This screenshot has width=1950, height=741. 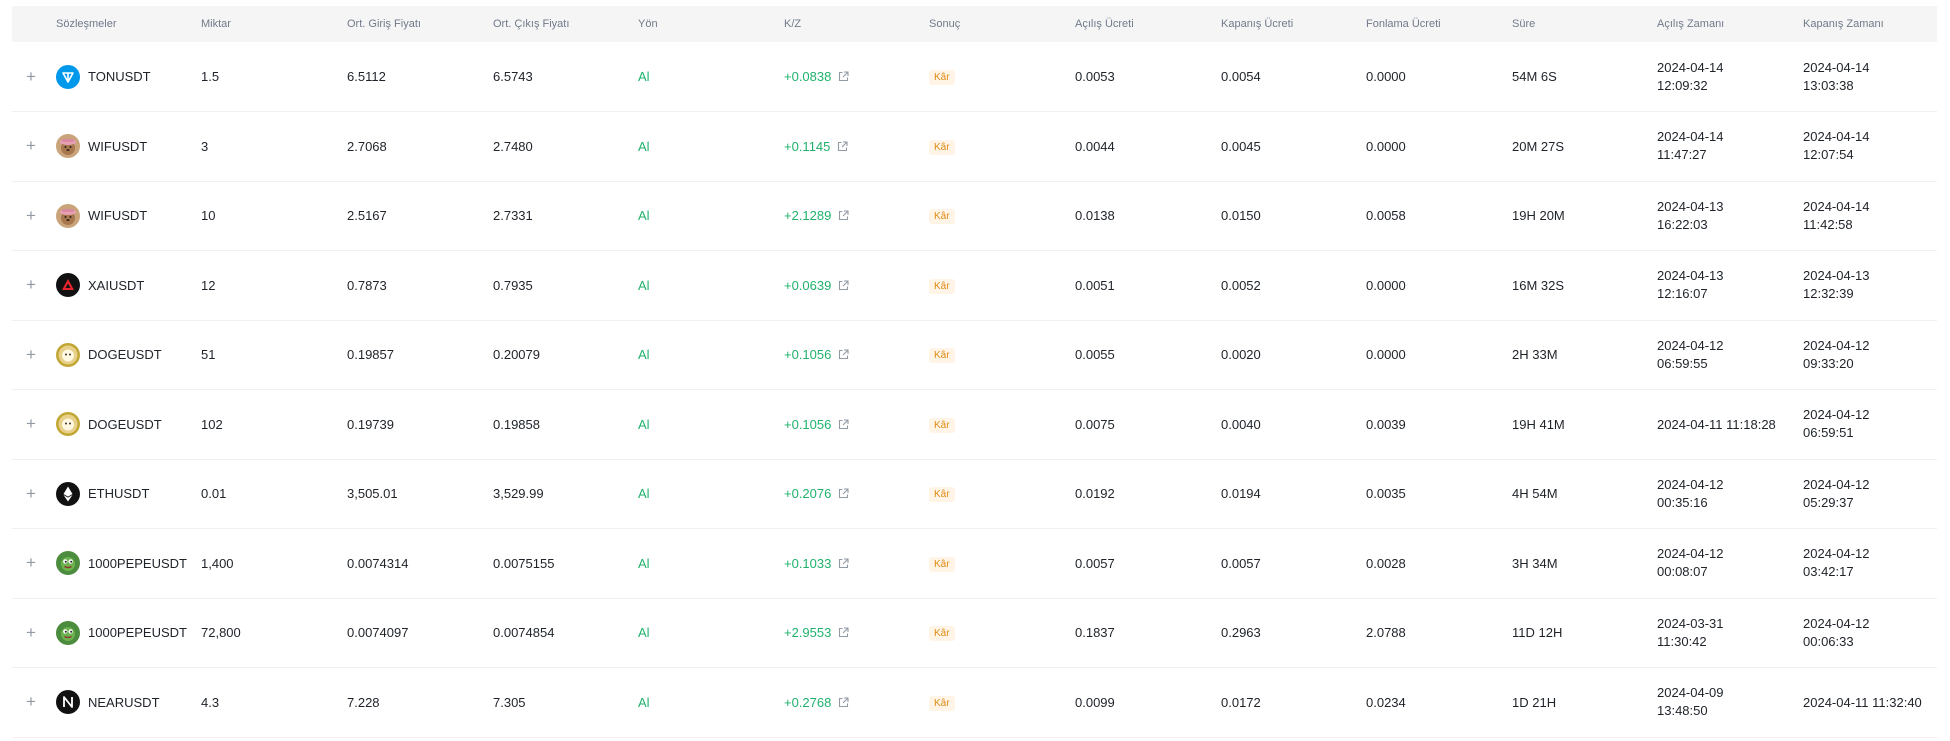 I want to click on open-fee-cell: 0.0138, so click(x=1095, y=216).